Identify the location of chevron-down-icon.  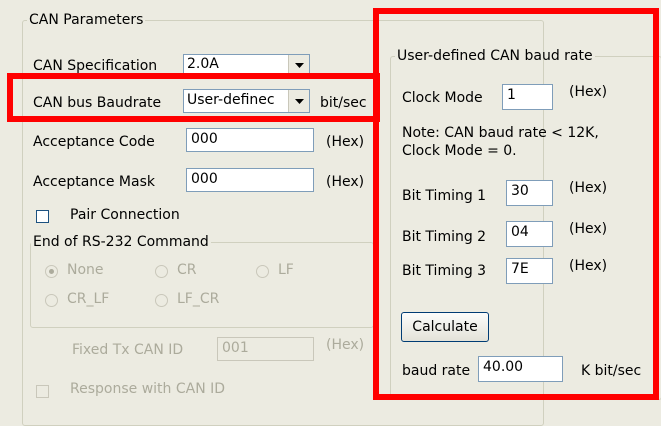
(298, 65).